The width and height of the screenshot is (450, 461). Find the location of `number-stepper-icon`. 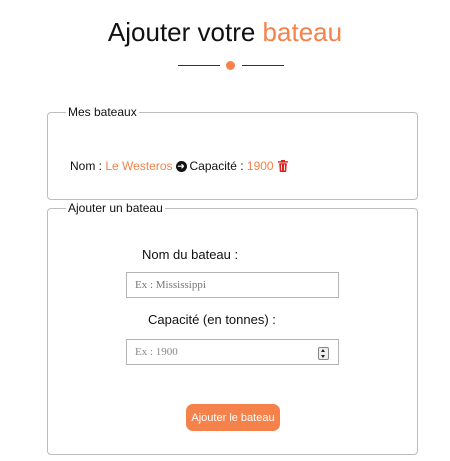

number-stepper-icon is located at coordinates (323, 353).